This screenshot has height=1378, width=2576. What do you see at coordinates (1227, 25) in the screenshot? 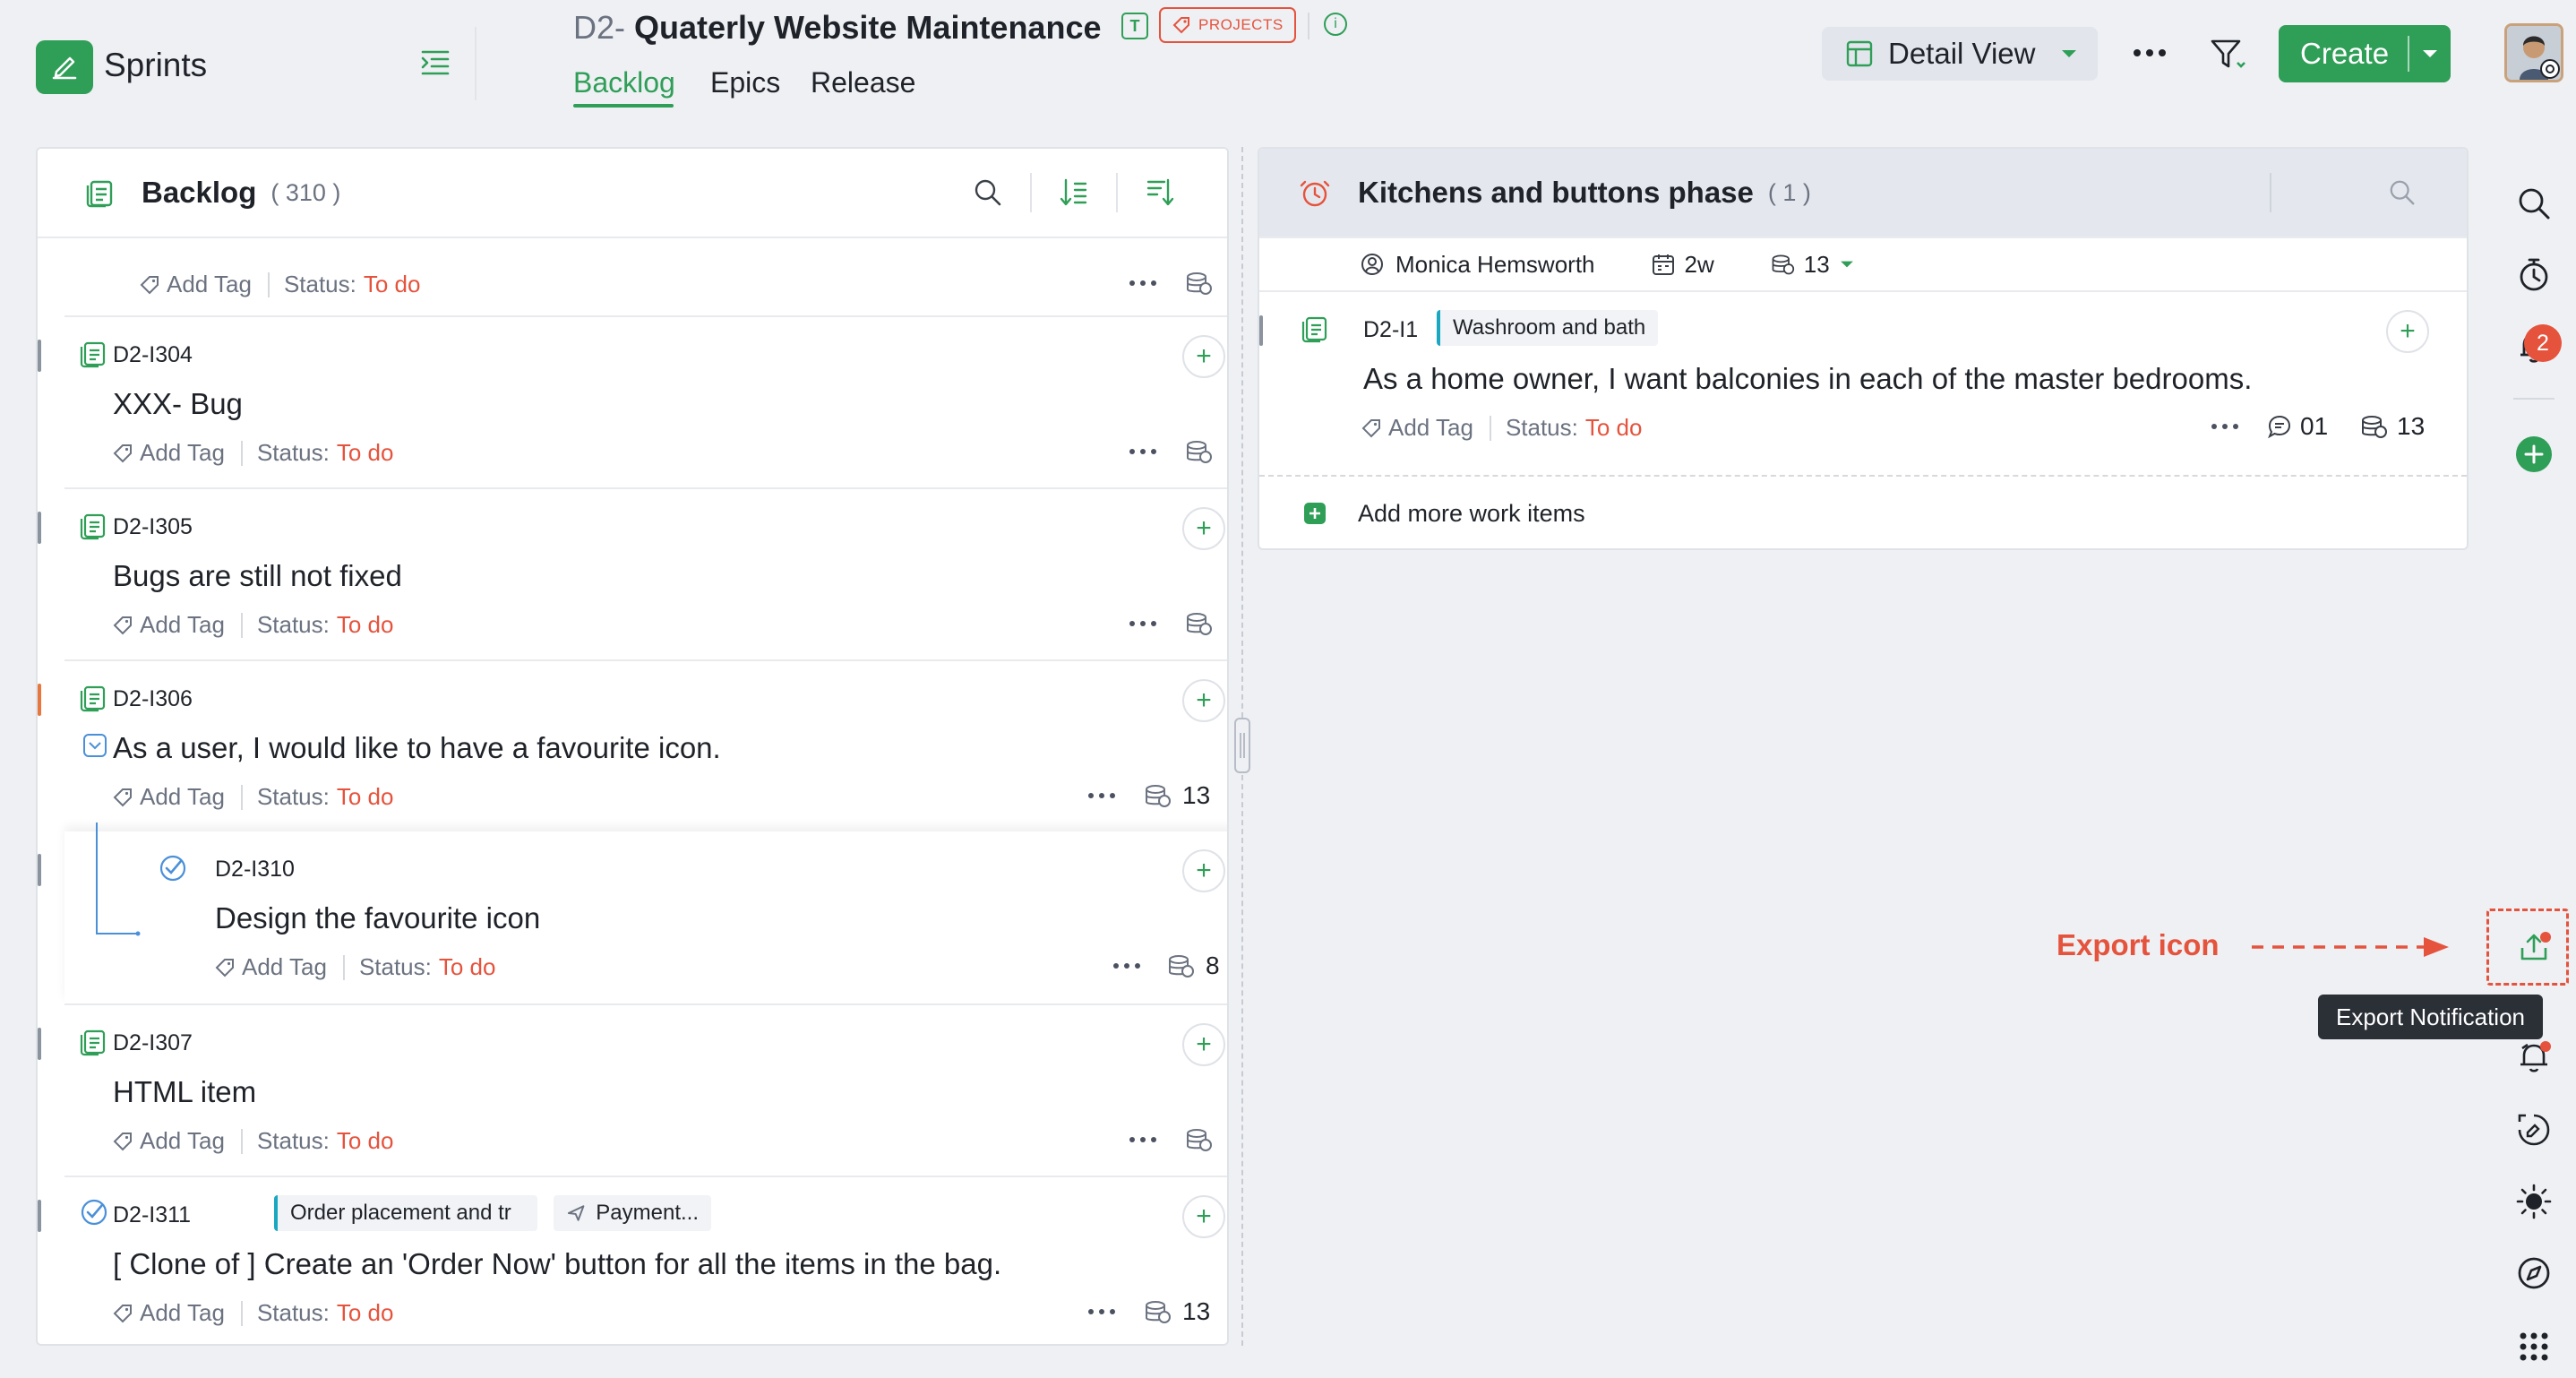
I see `projects-badge: PROJECTS` at bounding box center [1227, 25].